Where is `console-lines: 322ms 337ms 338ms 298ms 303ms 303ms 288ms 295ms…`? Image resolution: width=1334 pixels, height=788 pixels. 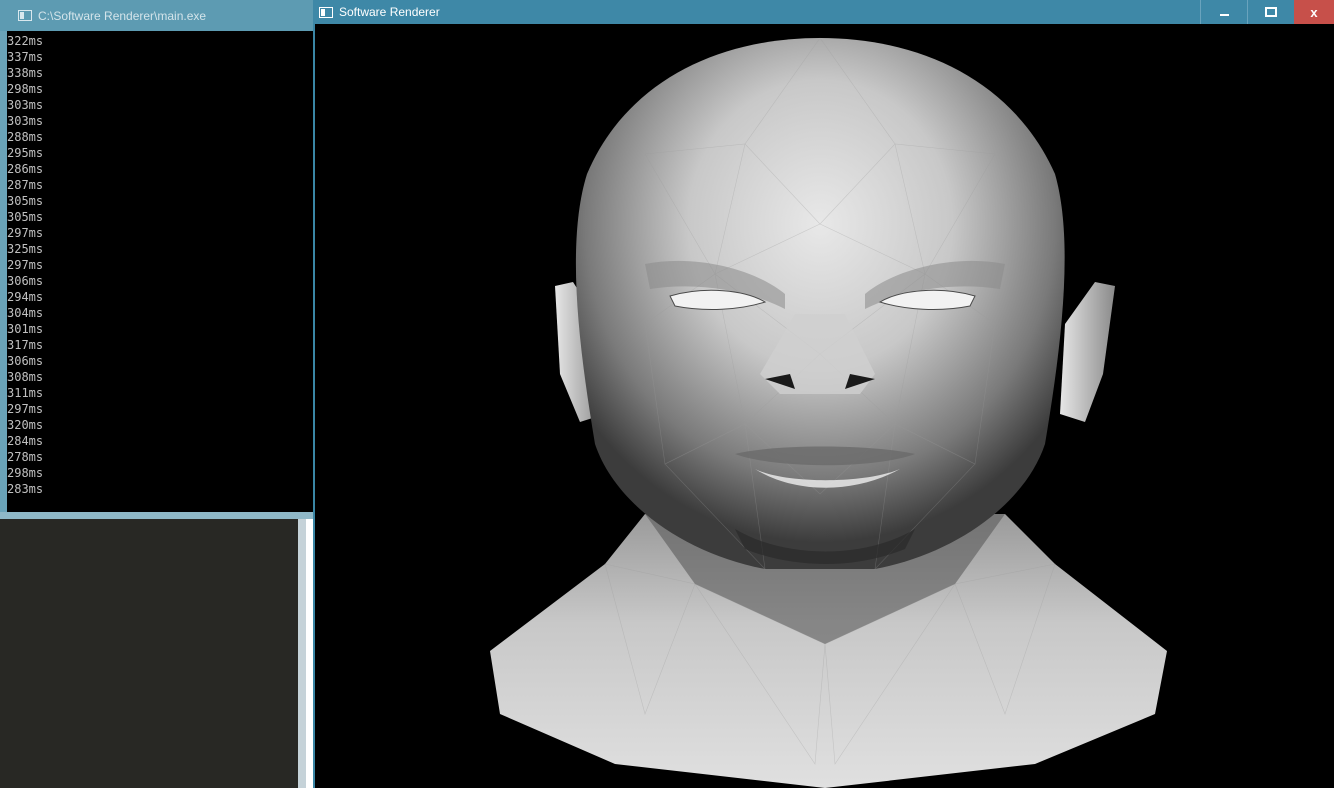
console-lines: 322ms 337ms 338ms 298ms 303ms 303ms 288ms 295ms… is located at coordinates (160, 264).